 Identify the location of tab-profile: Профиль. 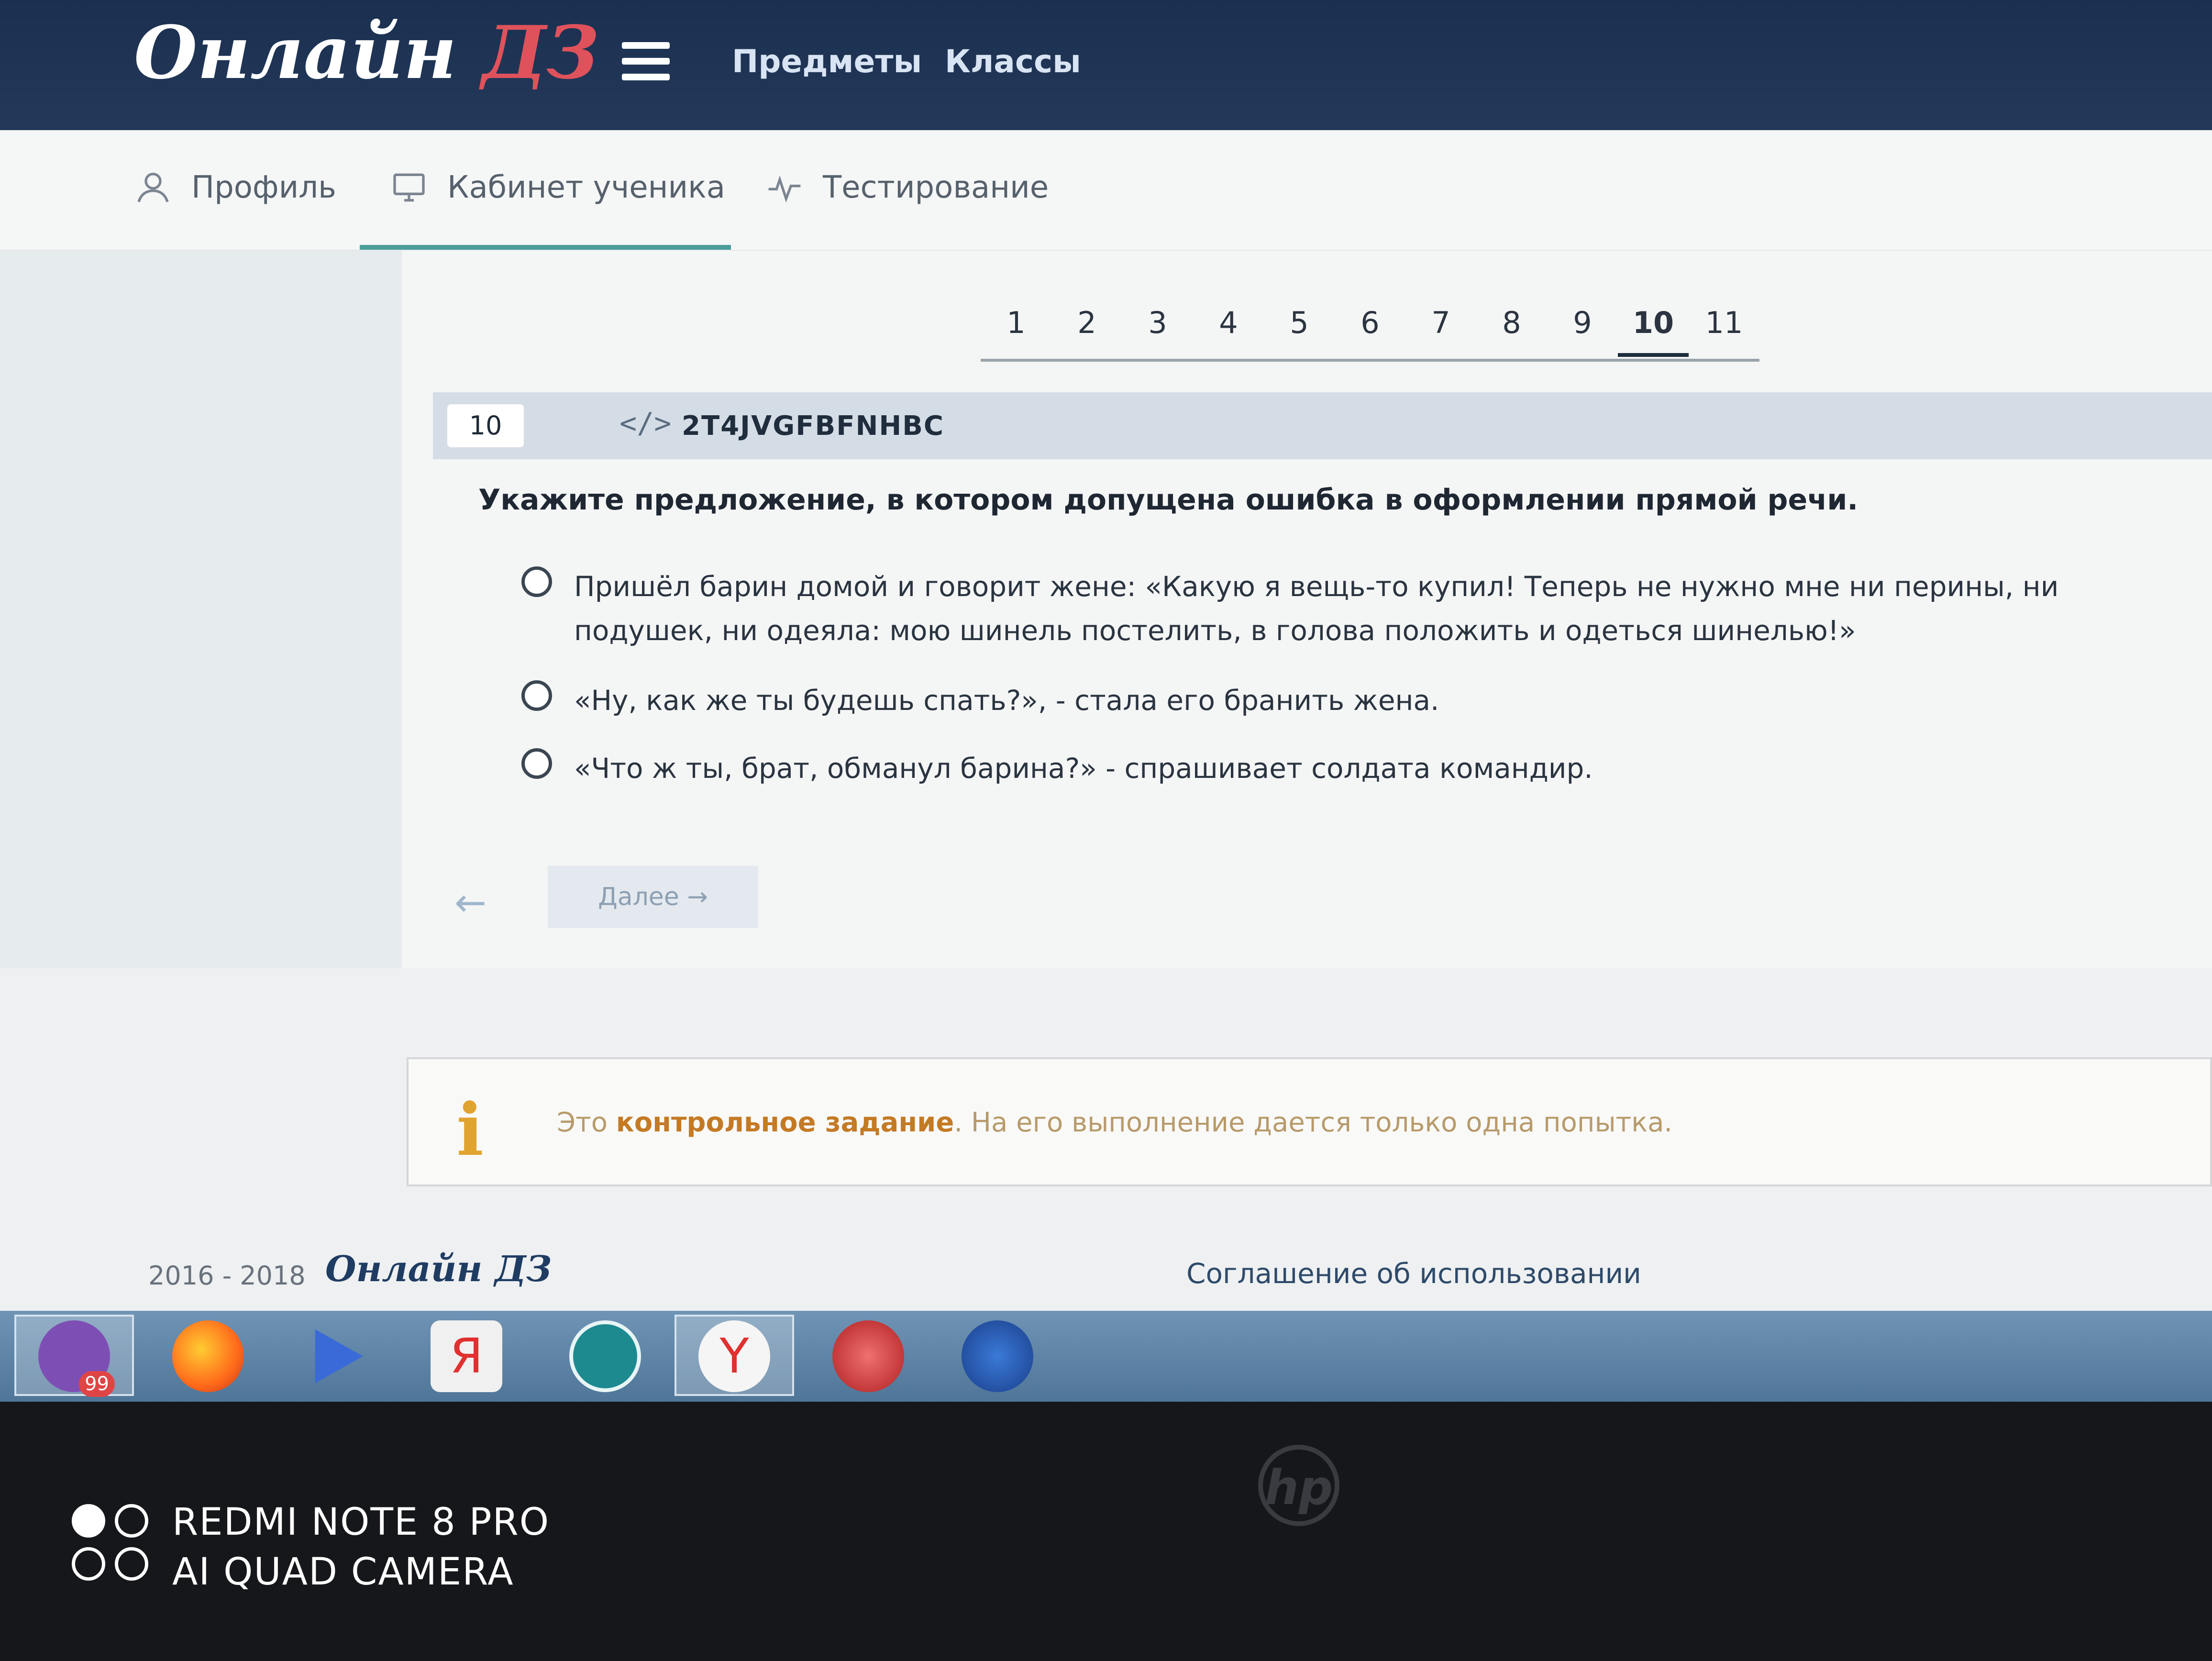
(235, 188).